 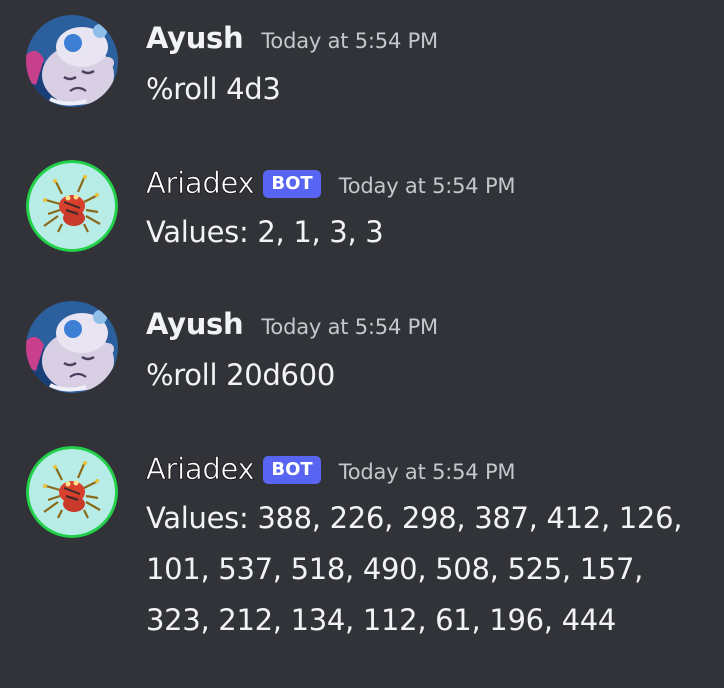 What do you see at coordinates (240, 375) in the screenshot?
I see `message-content: %roll 20d600` at bounding box center [240, 375].